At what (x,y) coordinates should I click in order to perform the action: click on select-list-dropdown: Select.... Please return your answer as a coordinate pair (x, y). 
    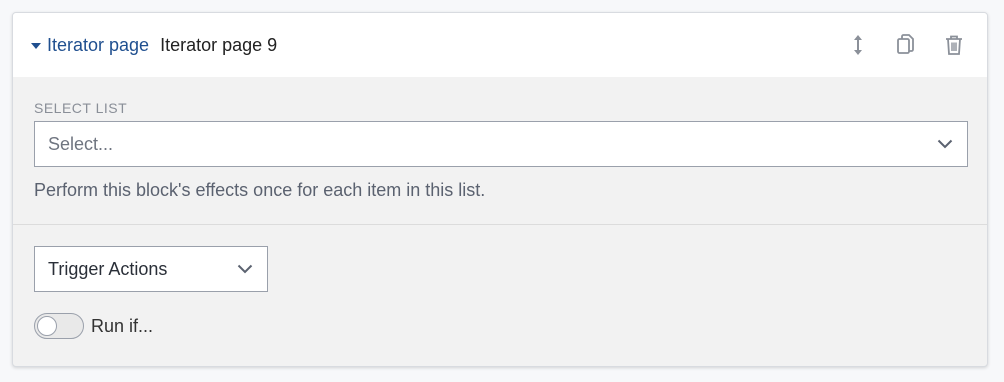
    Looking at the image, I should click on (501, 144).